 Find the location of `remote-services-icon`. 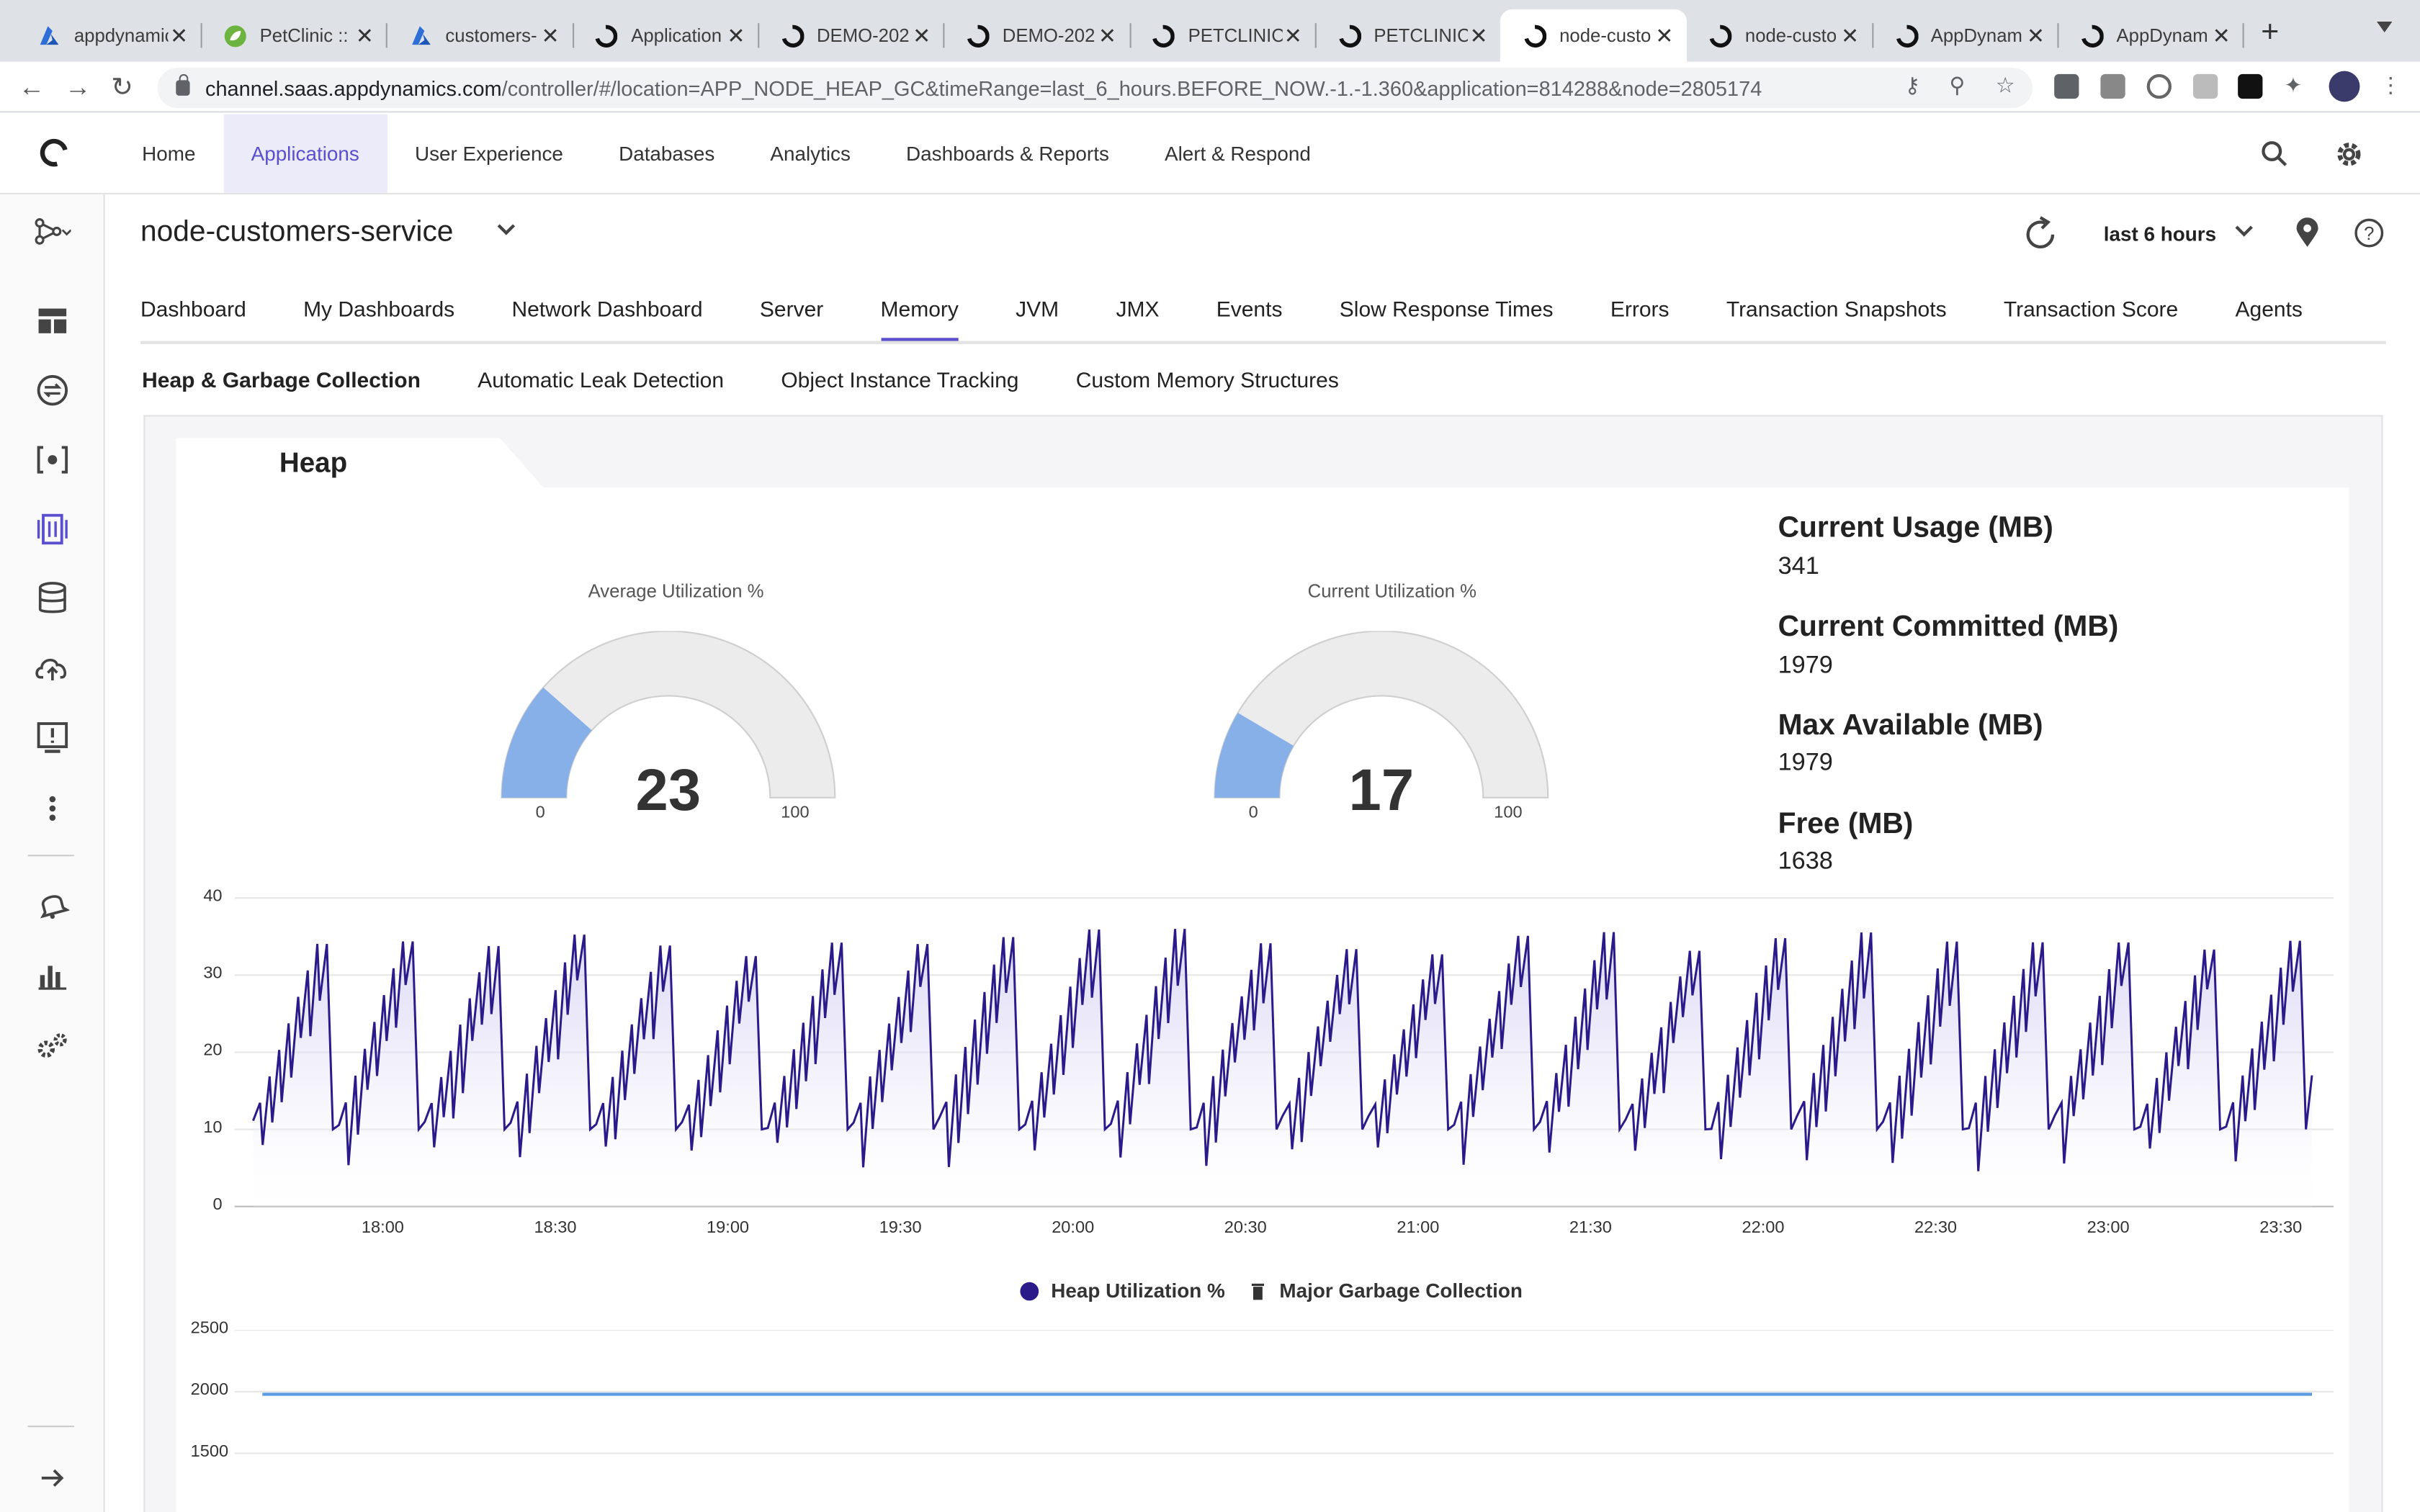

remote-services-icon is located at coordinates (53, 667).